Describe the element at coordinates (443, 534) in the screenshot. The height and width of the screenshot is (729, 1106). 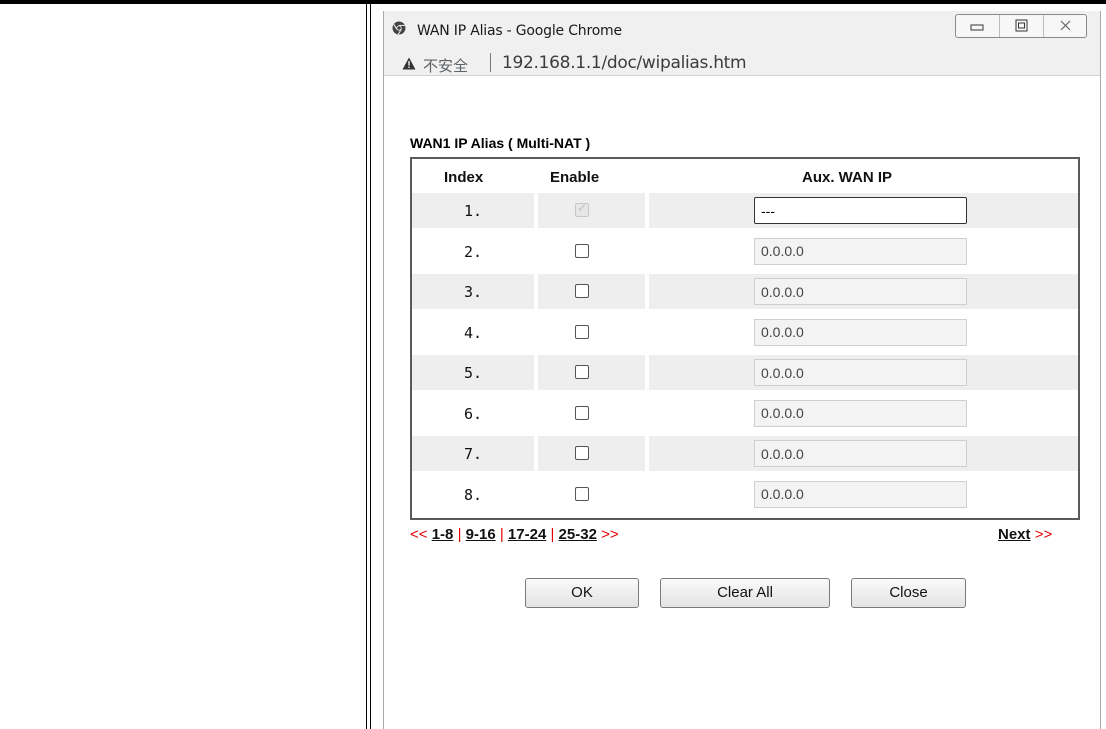
I see `page-link-1-8: 1-8` at that location.